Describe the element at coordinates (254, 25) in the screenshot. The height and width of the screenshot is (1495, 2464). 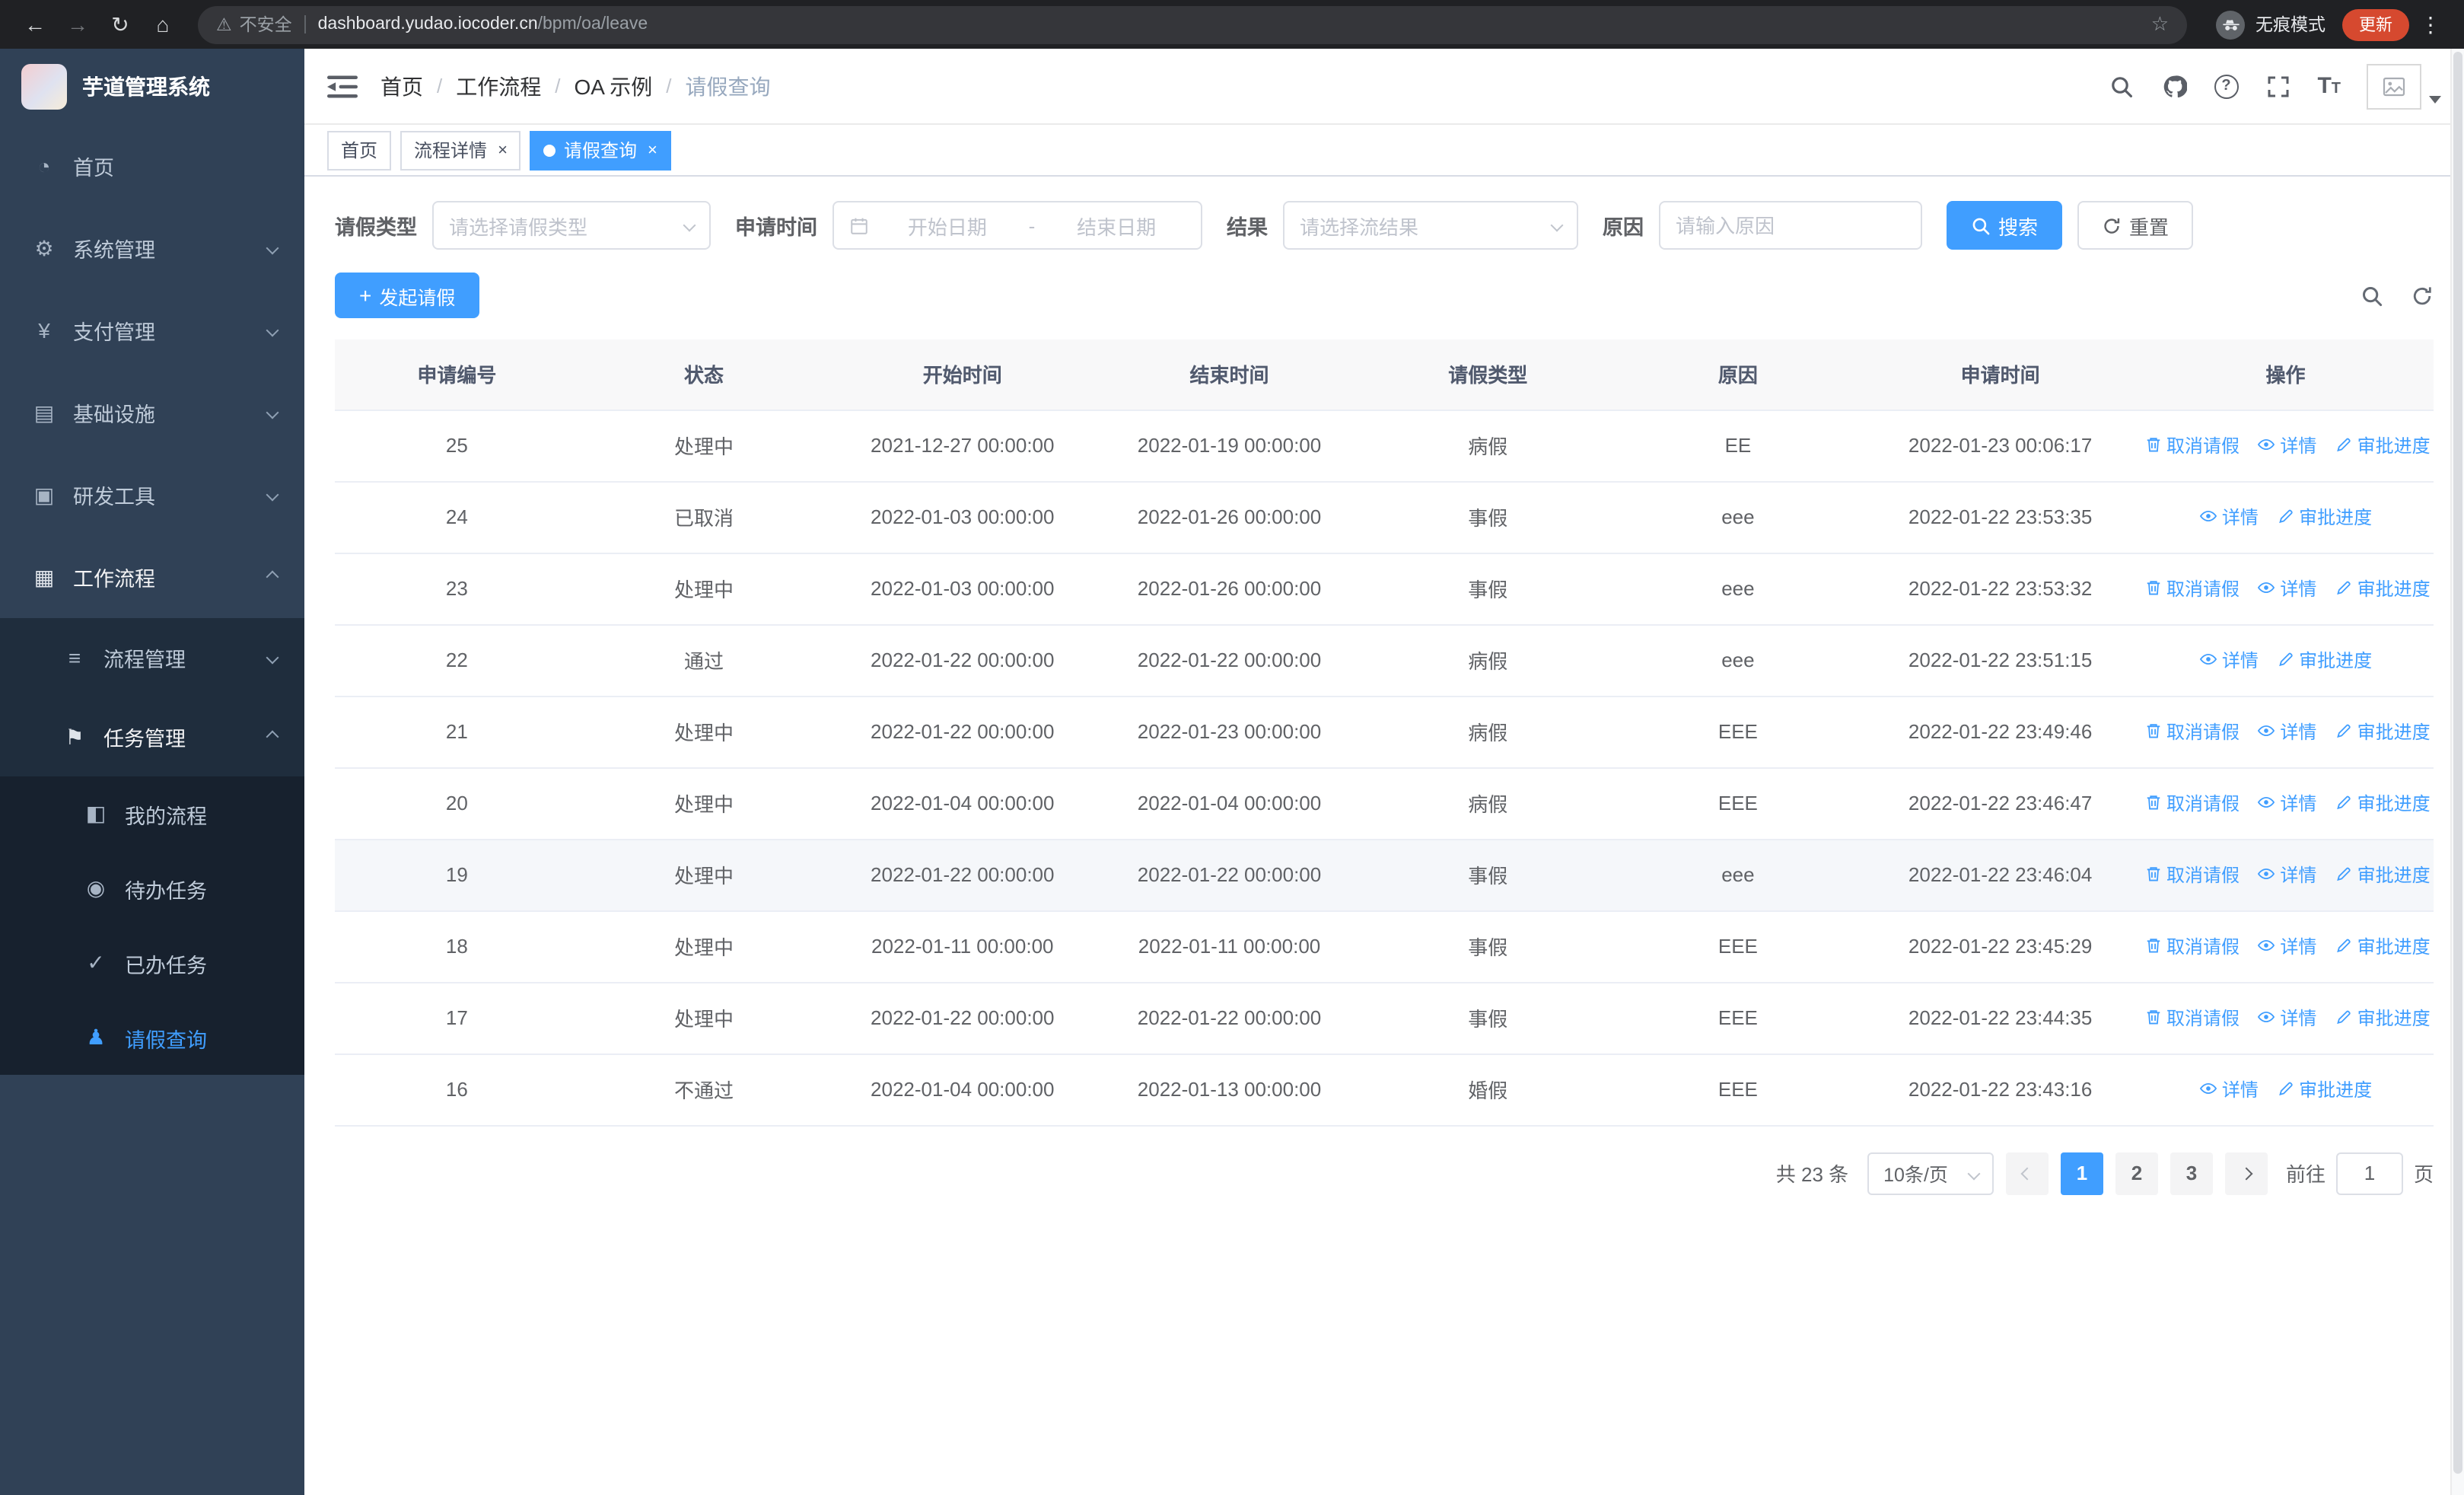
I see `security-warning: ⚠ 不安全` at that location.